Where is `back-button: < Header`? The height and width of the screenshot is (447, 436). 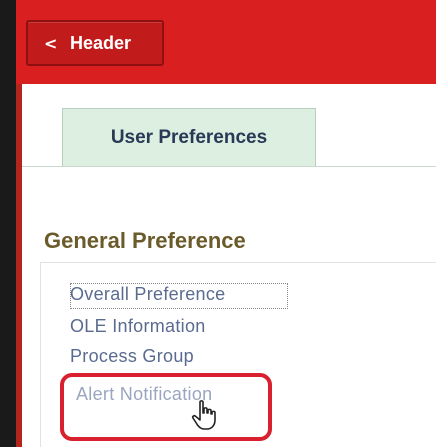
back-button: < Header is located at coordinates (95, 43).